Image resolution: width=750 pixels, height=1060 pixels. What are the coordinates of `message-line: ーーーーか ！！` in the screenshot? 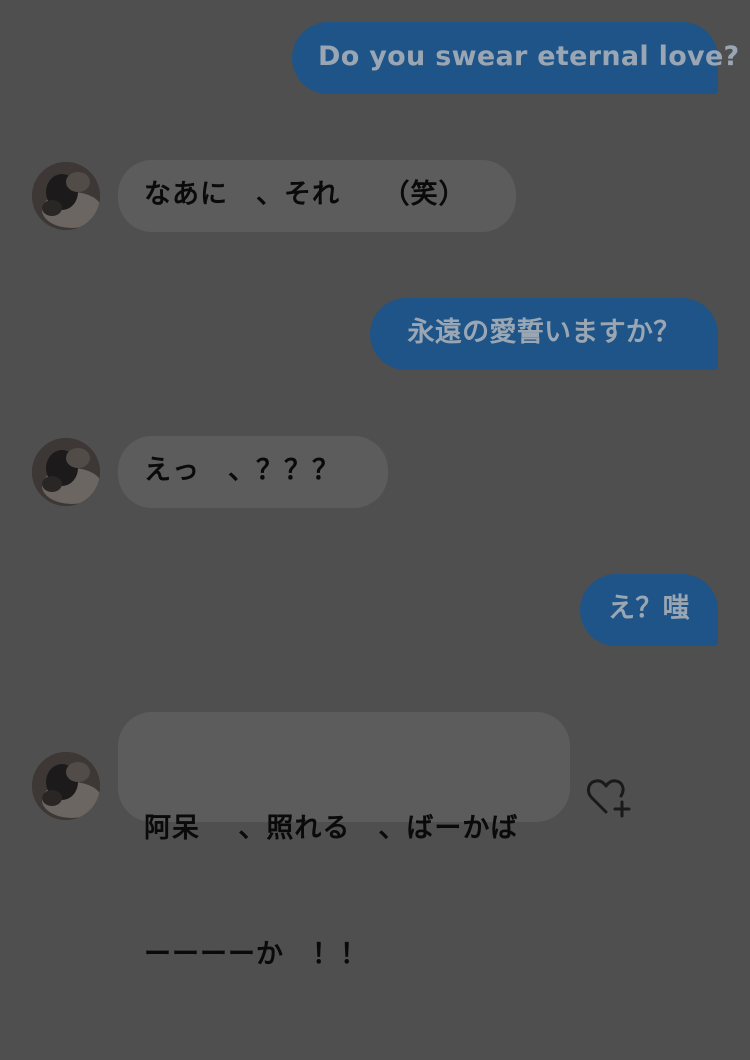 It's located at (256, 954).